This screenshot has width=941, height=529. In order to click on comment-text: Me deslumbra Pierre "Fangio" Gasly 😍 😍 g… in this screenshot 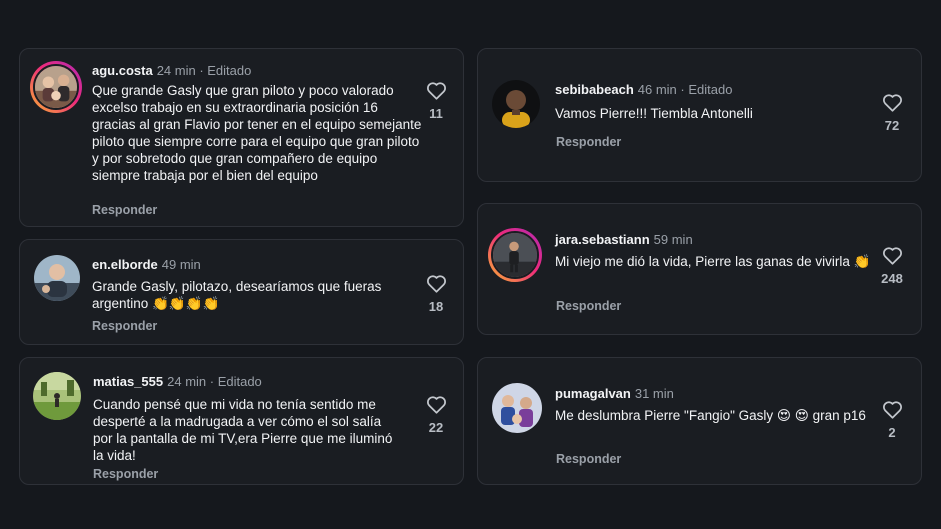, I will do `click(710, 415)`.